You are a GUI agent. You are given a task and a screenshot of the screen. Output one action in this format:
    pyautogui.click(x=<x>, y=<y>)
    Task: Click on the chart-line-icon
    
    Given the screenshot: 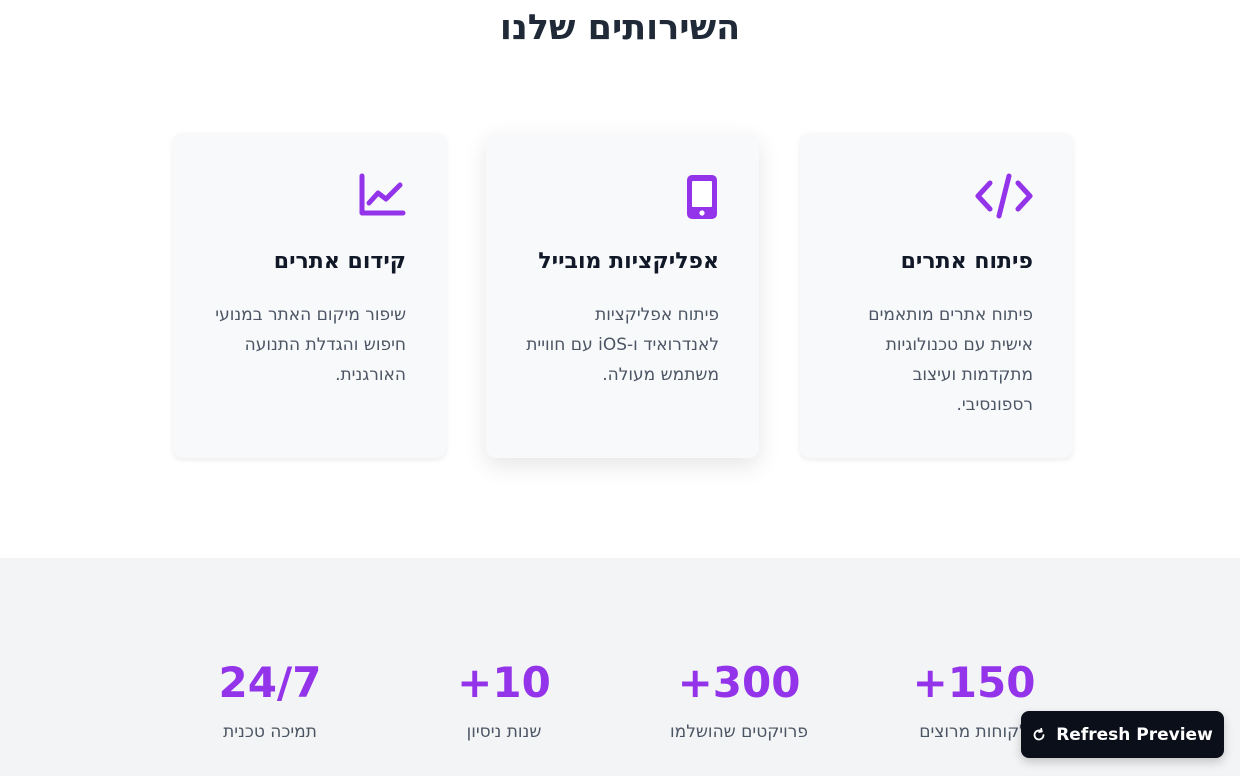 What is the action you would take?
    pyautogui.click(x=309, y=198)
    